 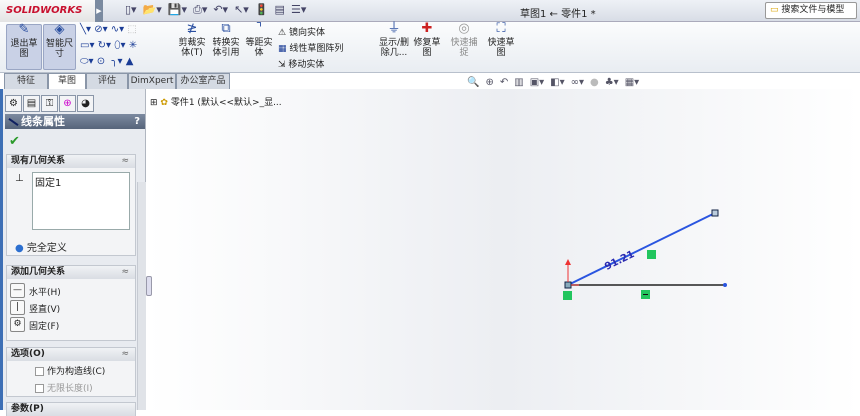 I want to click on ok-check-button: ✔, so click(x=14, y=141).